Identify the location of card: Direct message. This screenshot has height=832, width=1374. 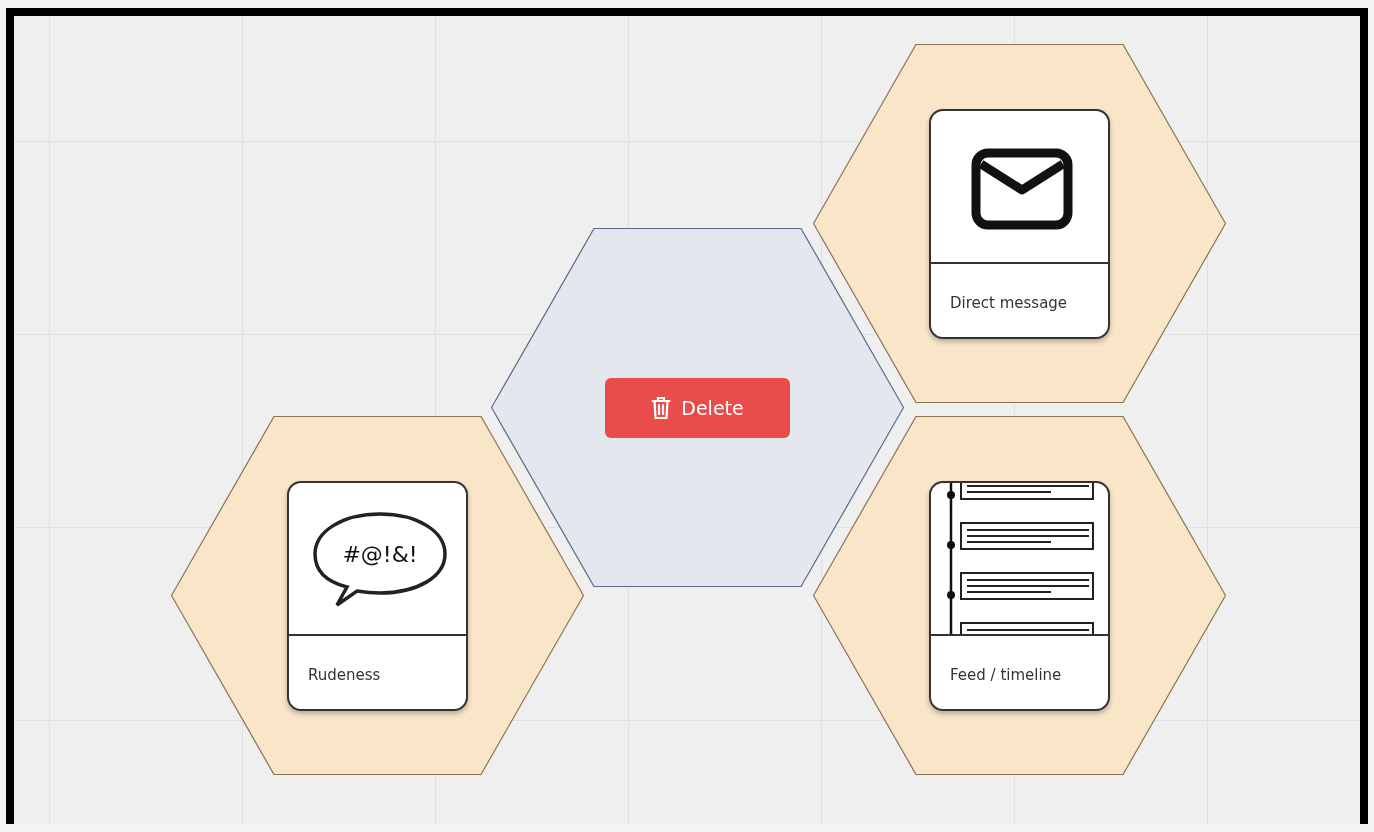
(1019, 223).